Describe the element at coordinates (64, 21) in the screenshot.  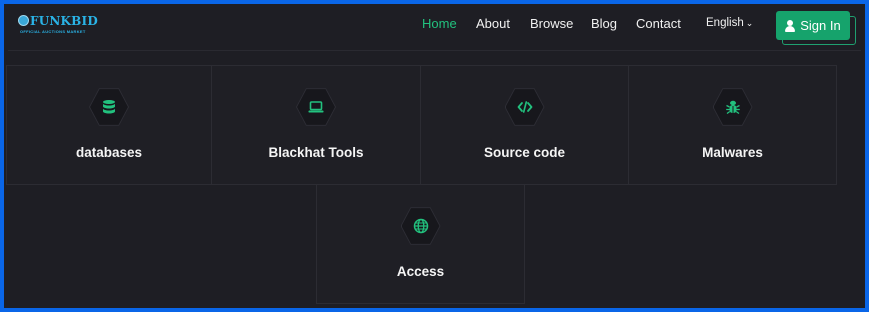
I see `logo-title: FUNKBID` at that location.